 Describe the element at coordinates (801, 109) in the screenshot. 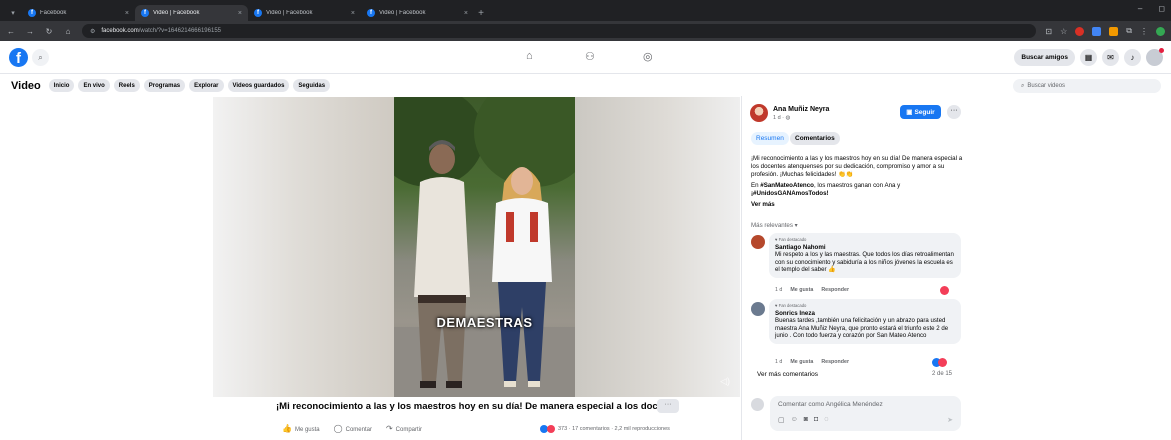

I see `author-name: Ana Muñiz Neyra` at that location.